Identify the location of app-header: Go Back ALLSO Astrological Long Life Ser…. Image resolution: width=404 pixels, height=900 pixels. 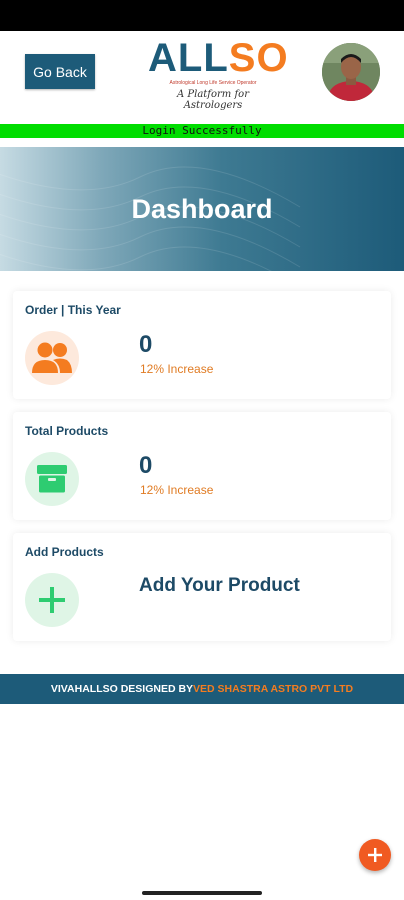
(202, 77).